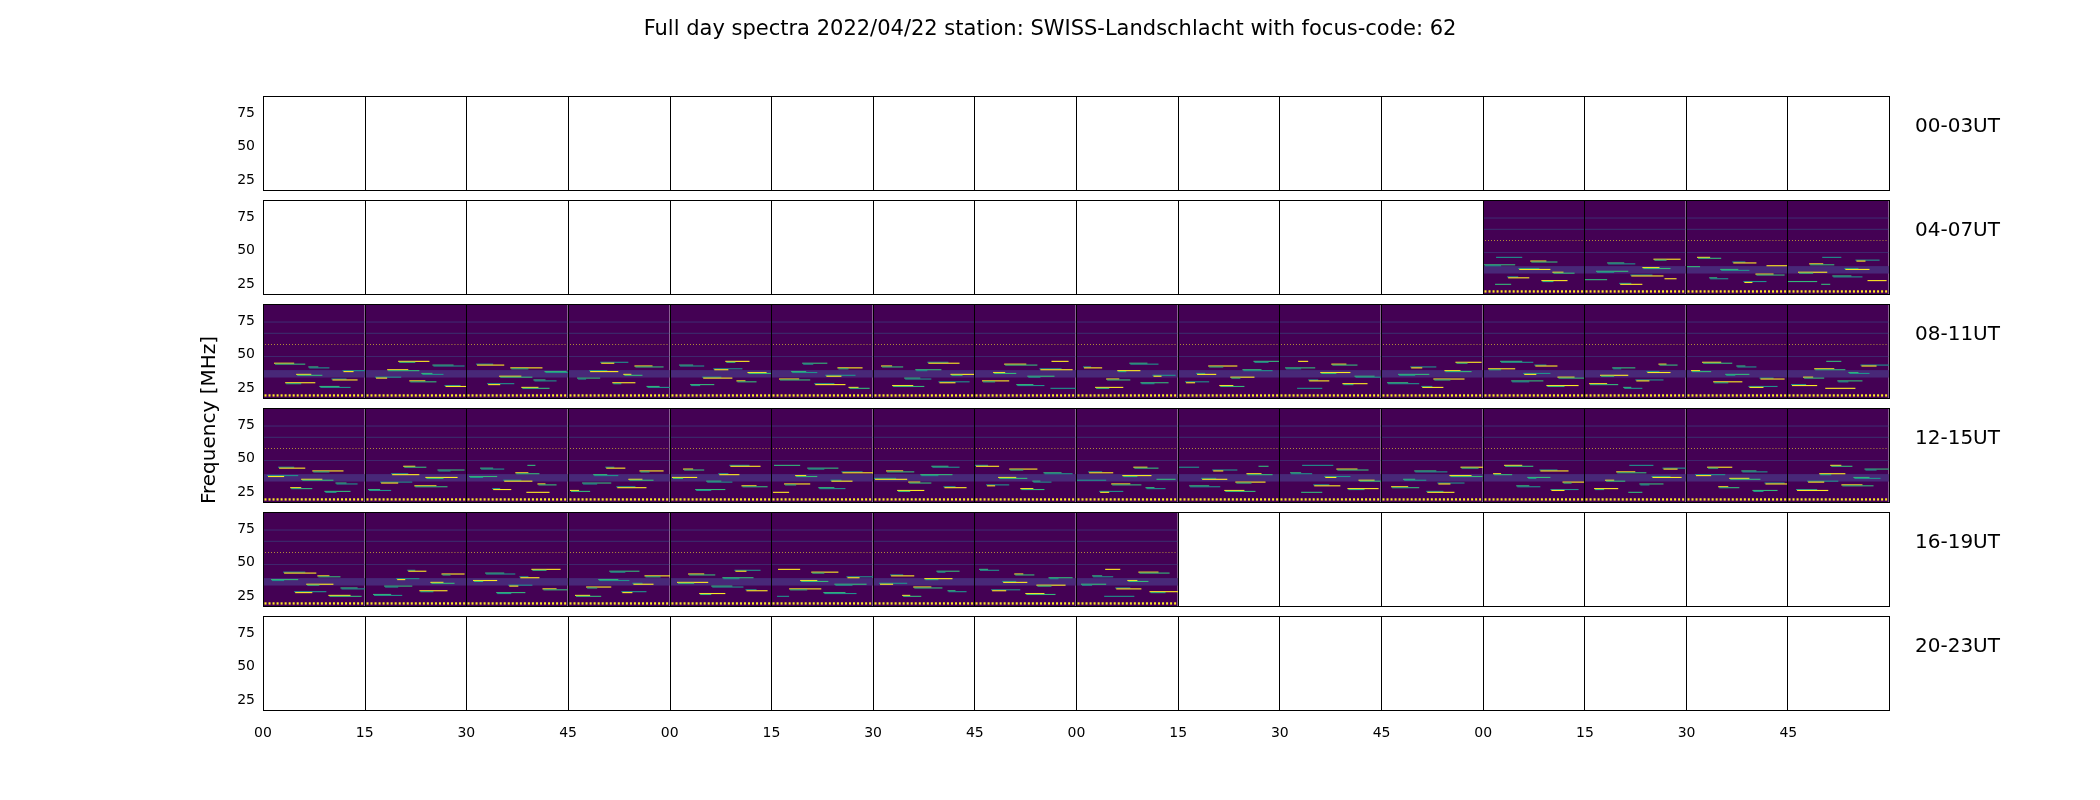 The height and width of the screenshot is (800, 2100). I want to click on row-label: 04-07UT, so click(1957, 229).